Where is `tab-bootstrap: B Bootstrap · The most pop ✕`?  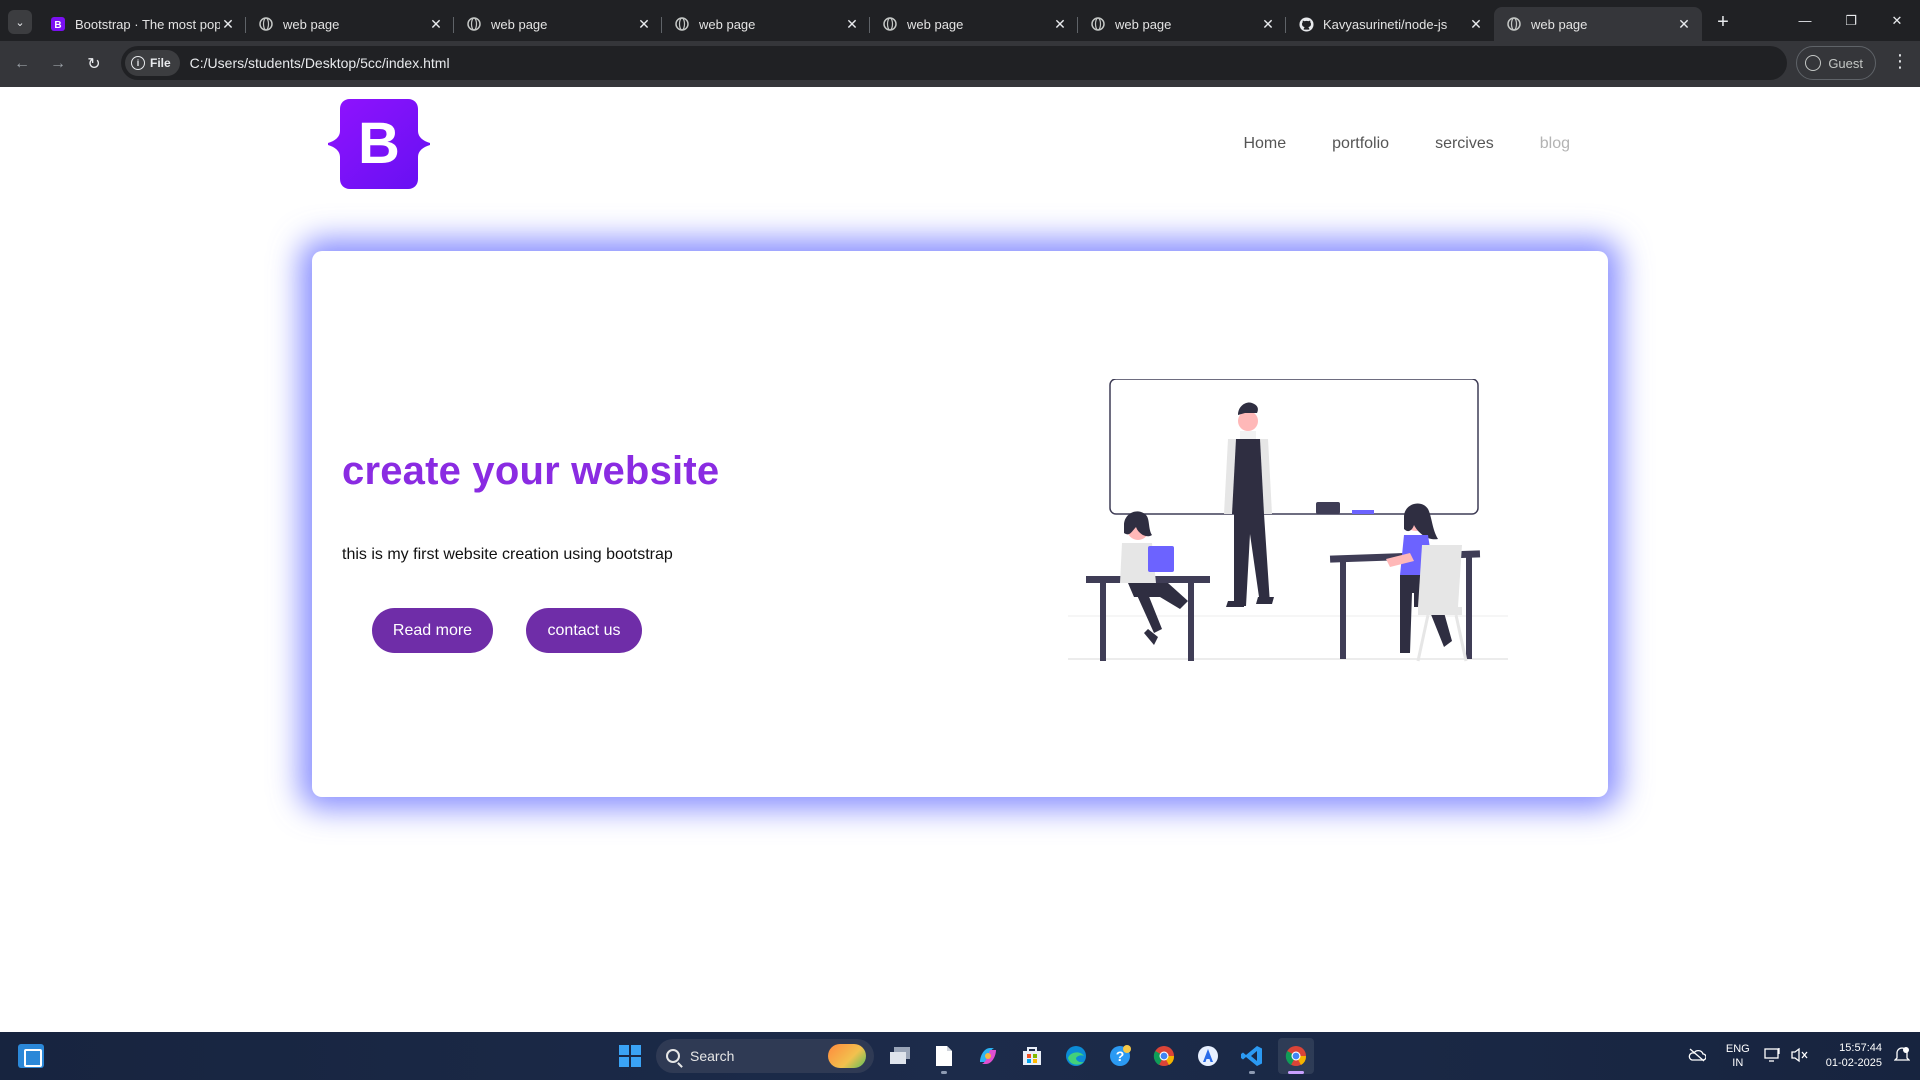
tab-bootstrap: B Bootstrap · The most pop ✕ is located at coordinates (142, 24).